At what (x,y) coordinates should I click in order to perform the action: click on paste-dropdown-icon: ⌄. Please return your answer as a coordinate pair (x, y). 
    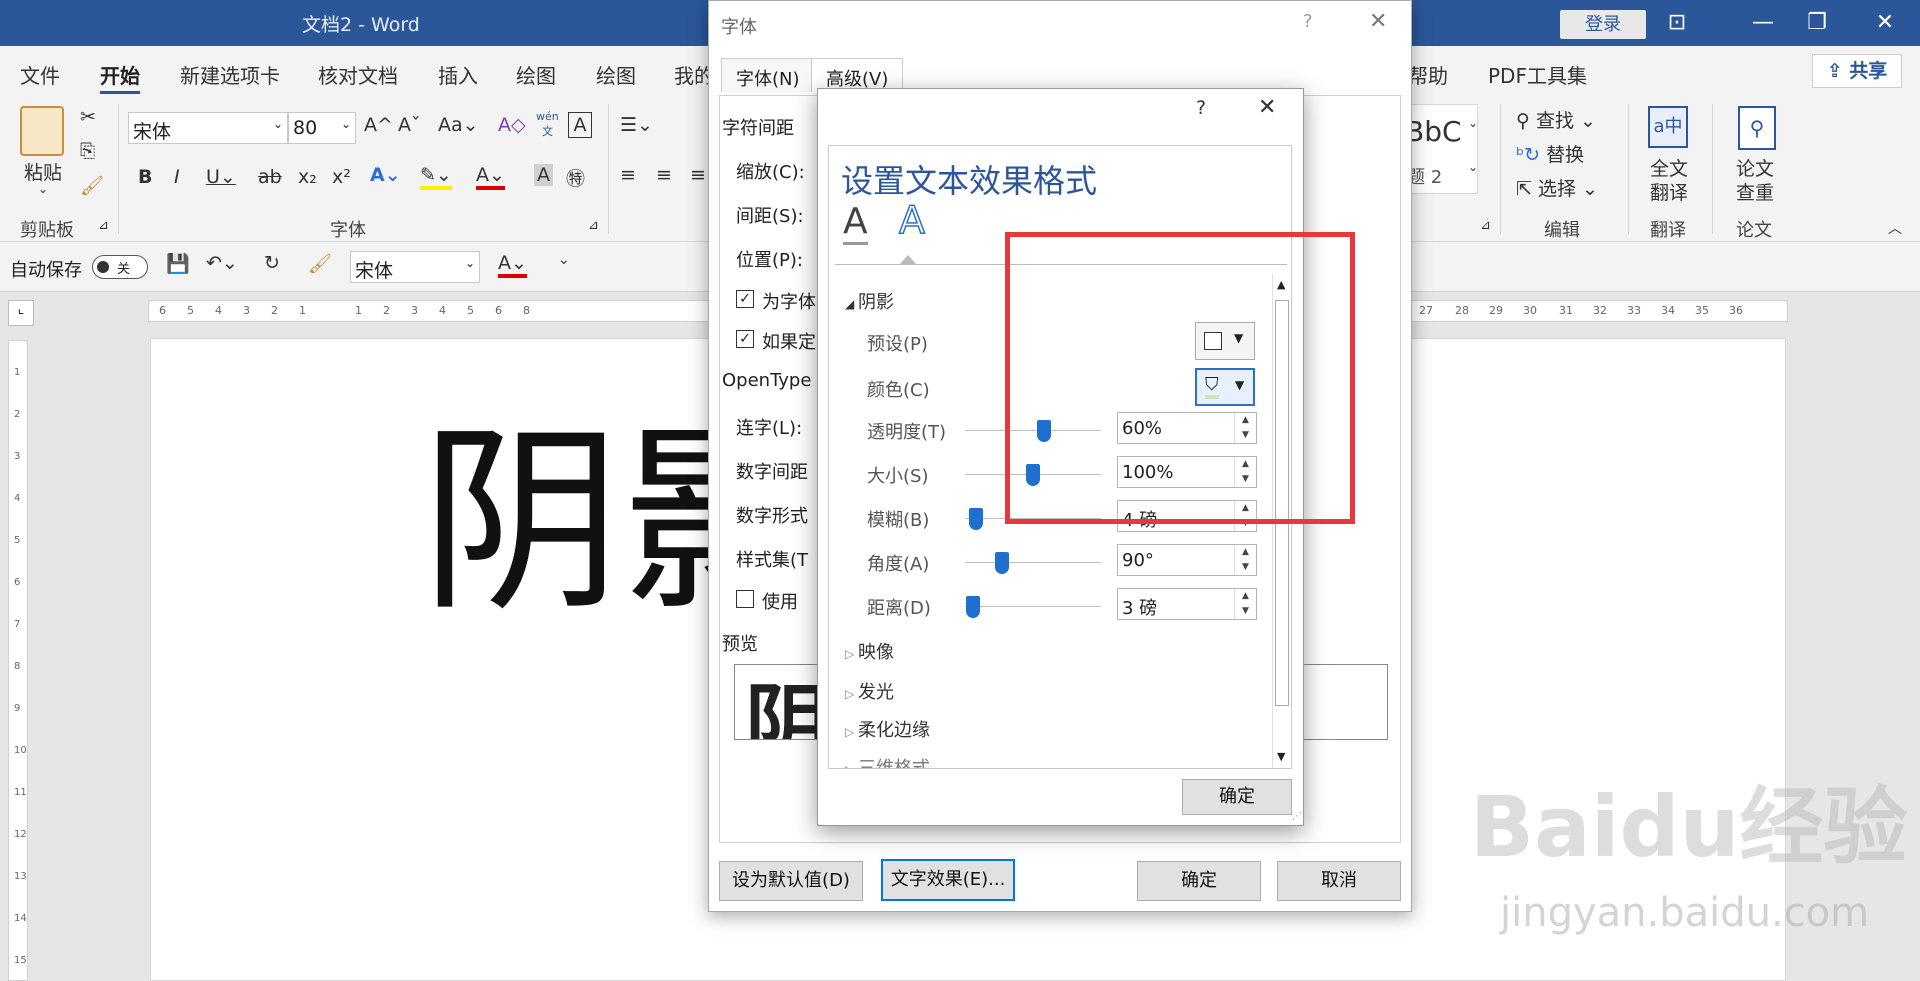
    Looking at the image, I should click on (43, 189).